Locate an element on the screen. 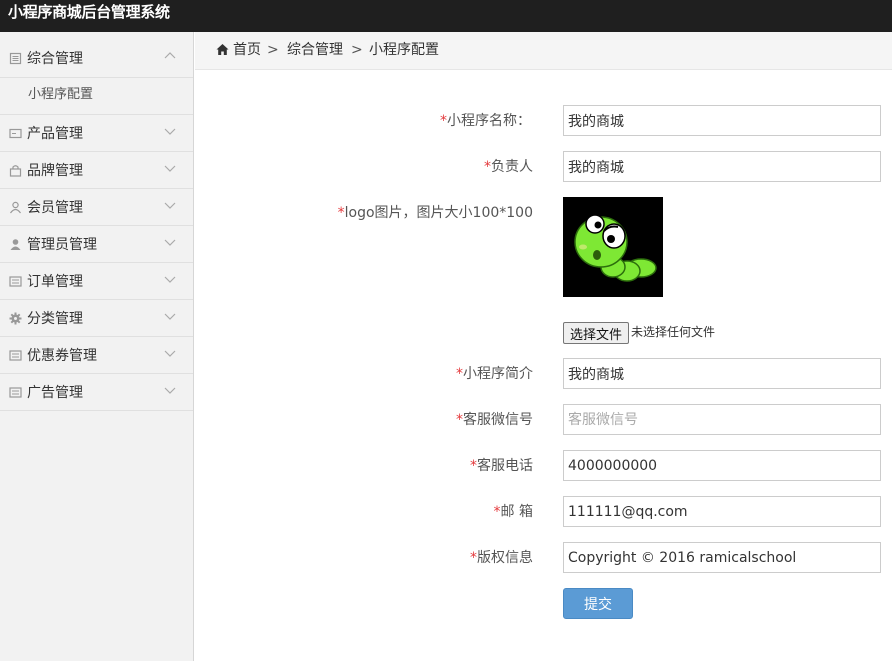  sidebar-subitem-label: 小程序配置 is located at coordinates (60, 95).